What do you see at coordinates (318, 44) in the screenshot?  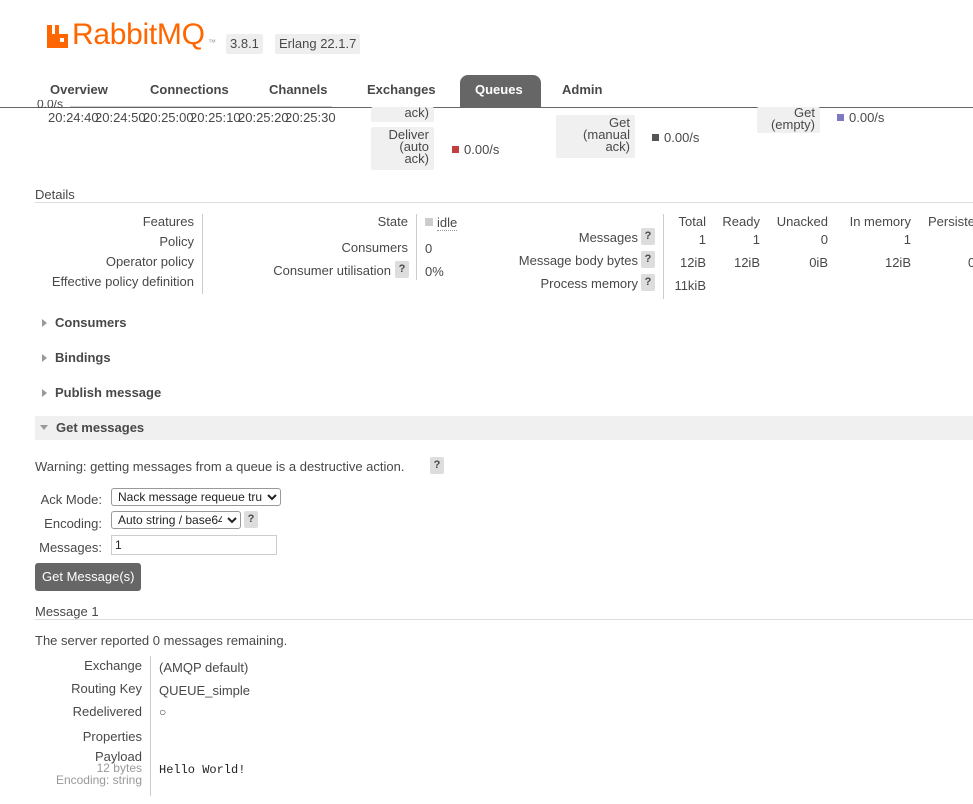 I see `erlang-version: Erlang 22.1.7` at bounding box center [318, 44].